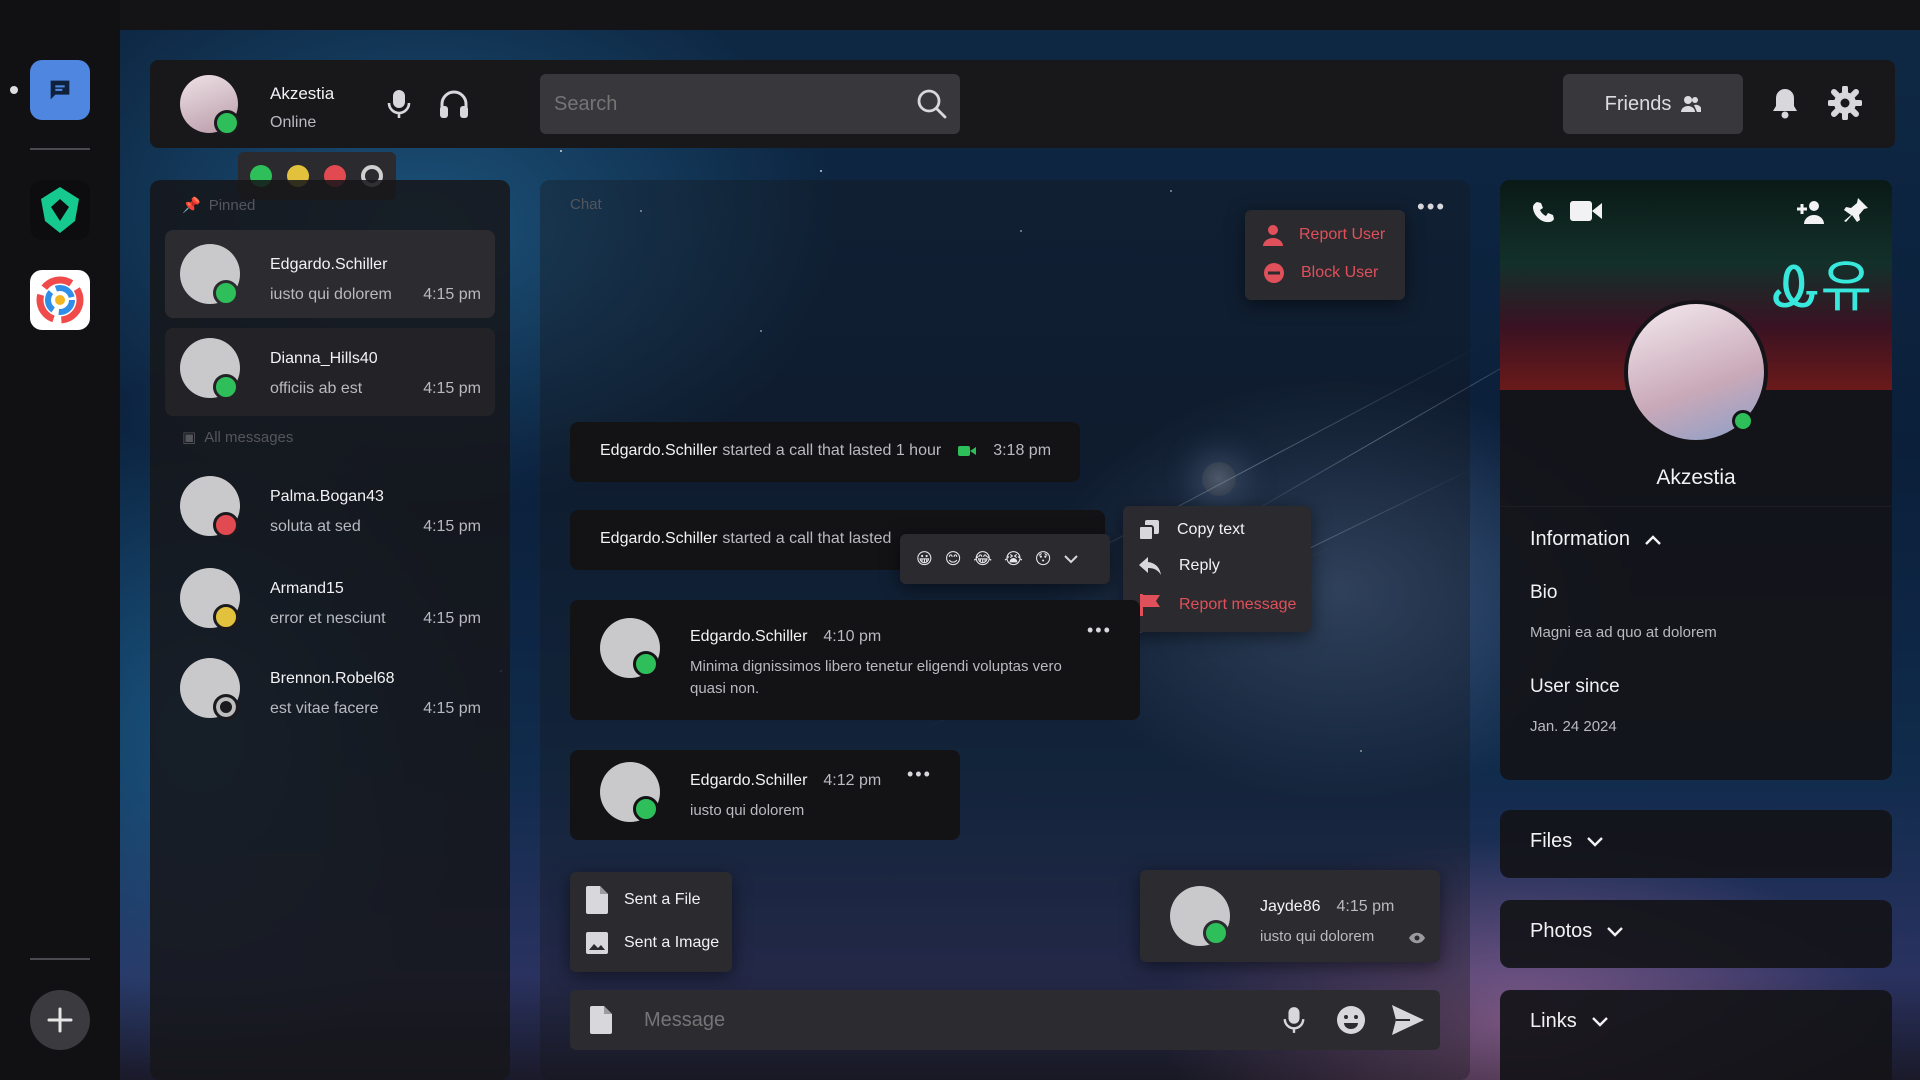  Describe the element at coordinates (60, 540) in the screenshot. I see `server-rail` at that location.